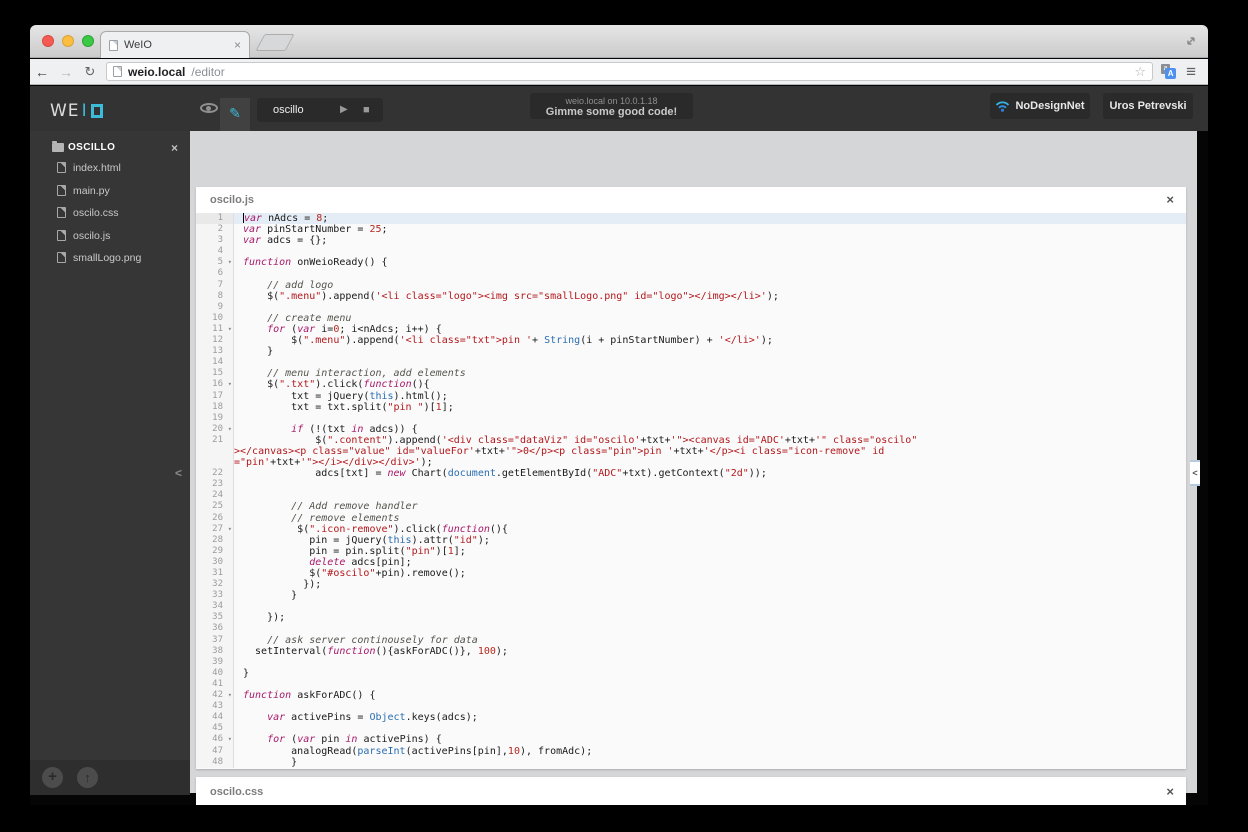 This screenshot has width=1248, height=832. Describe the element at coordinates (344, 110) in the screenshot. I see `play-icon: ▶` at that location.